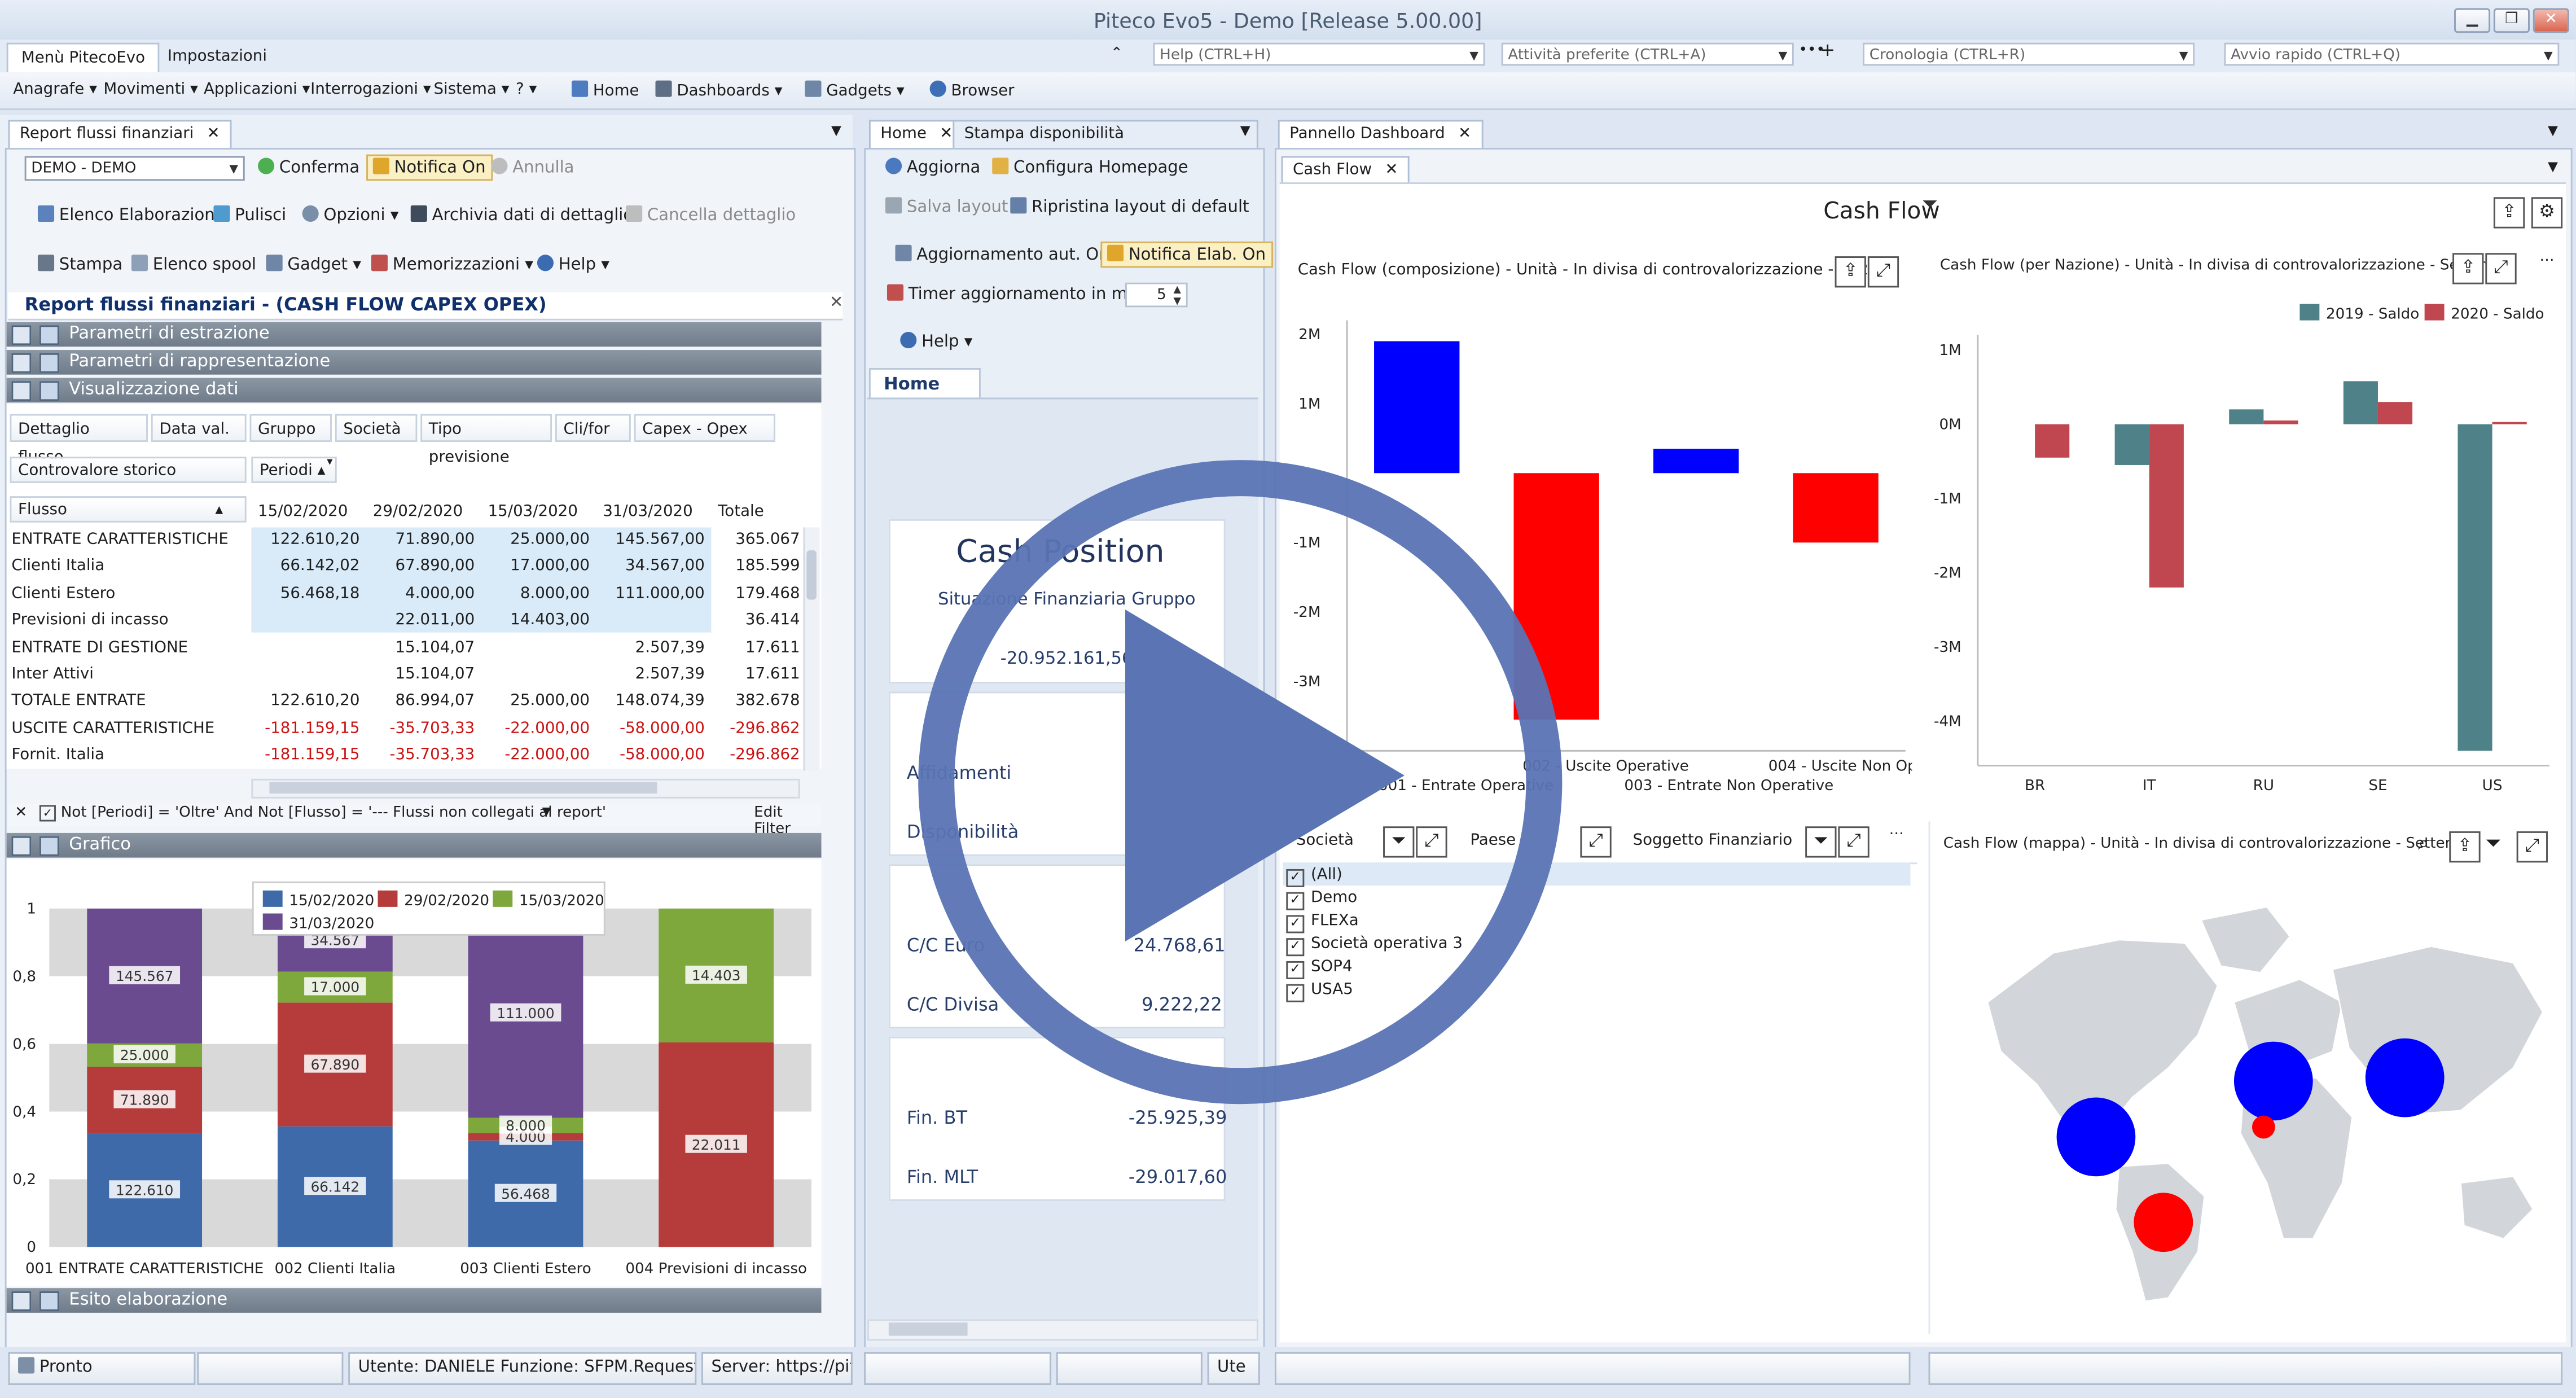 The height and width of the screenshot is (1398, 2576). Describe the element at coordinates (573, 264) in the screenshot. I see `help-button: Help ▾` at that location.